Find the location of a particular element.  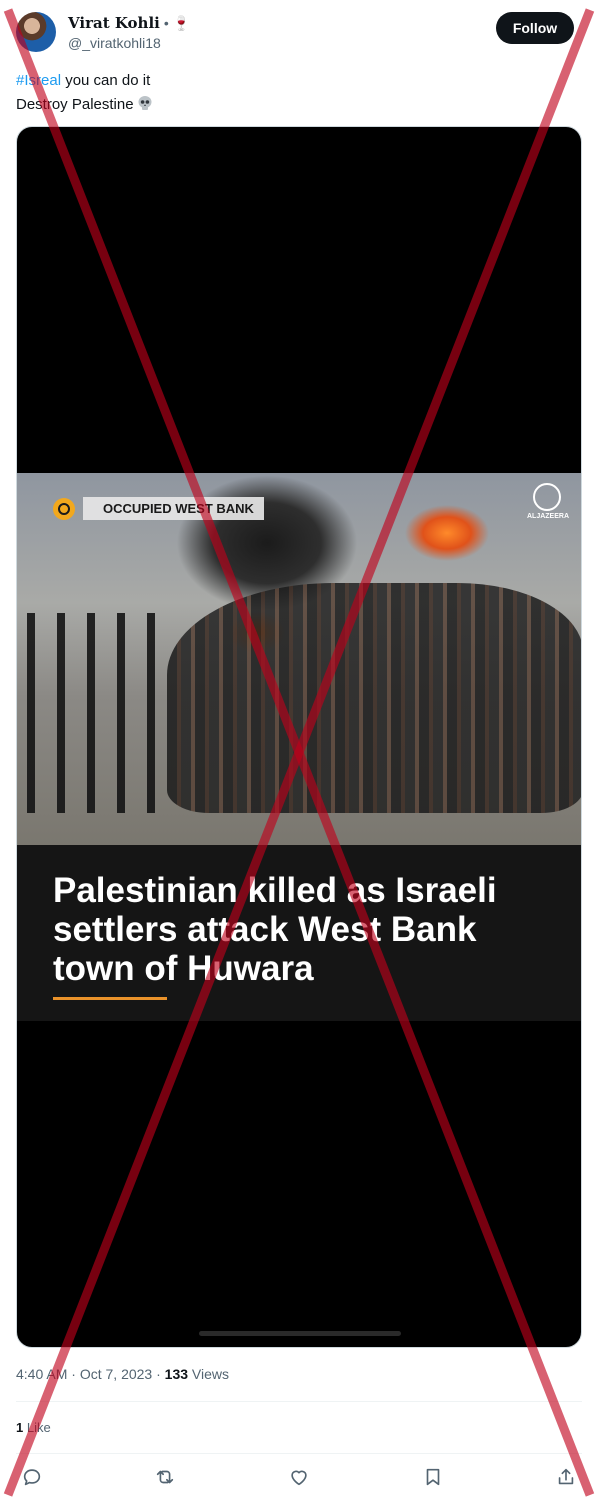

tweet-date: Oct 7, 2023 is located at coordinates (116, 1374).